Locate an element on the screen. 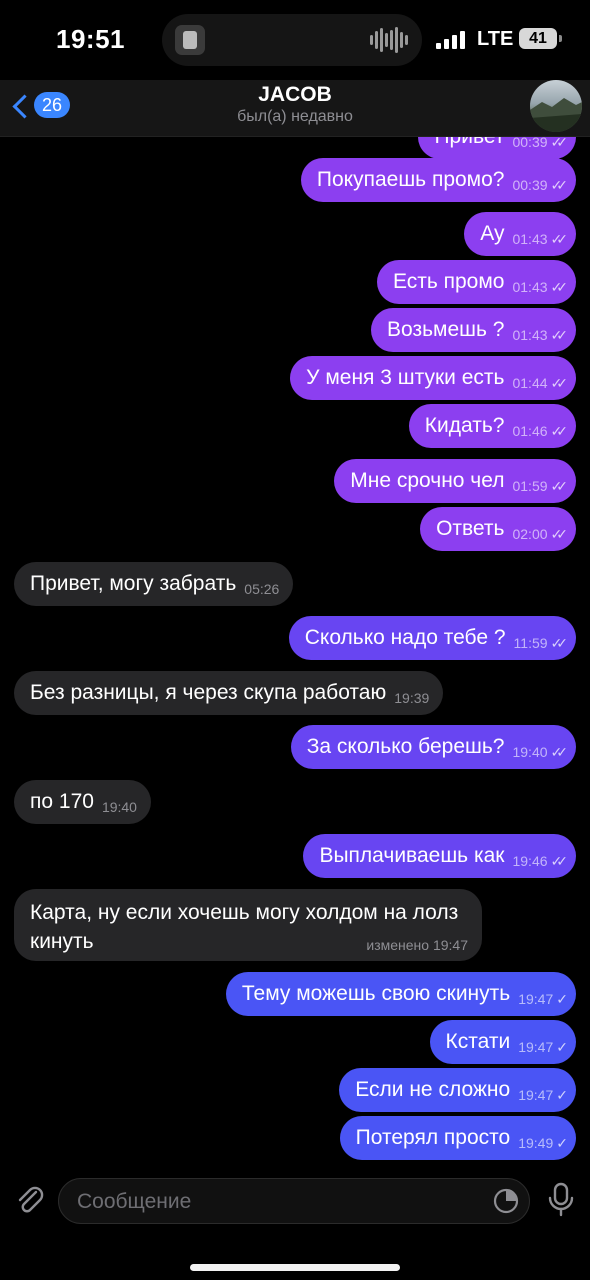 The width and height of the screenshot is (590, 1280). message-text: Привет is located at coordinates (469, 143).